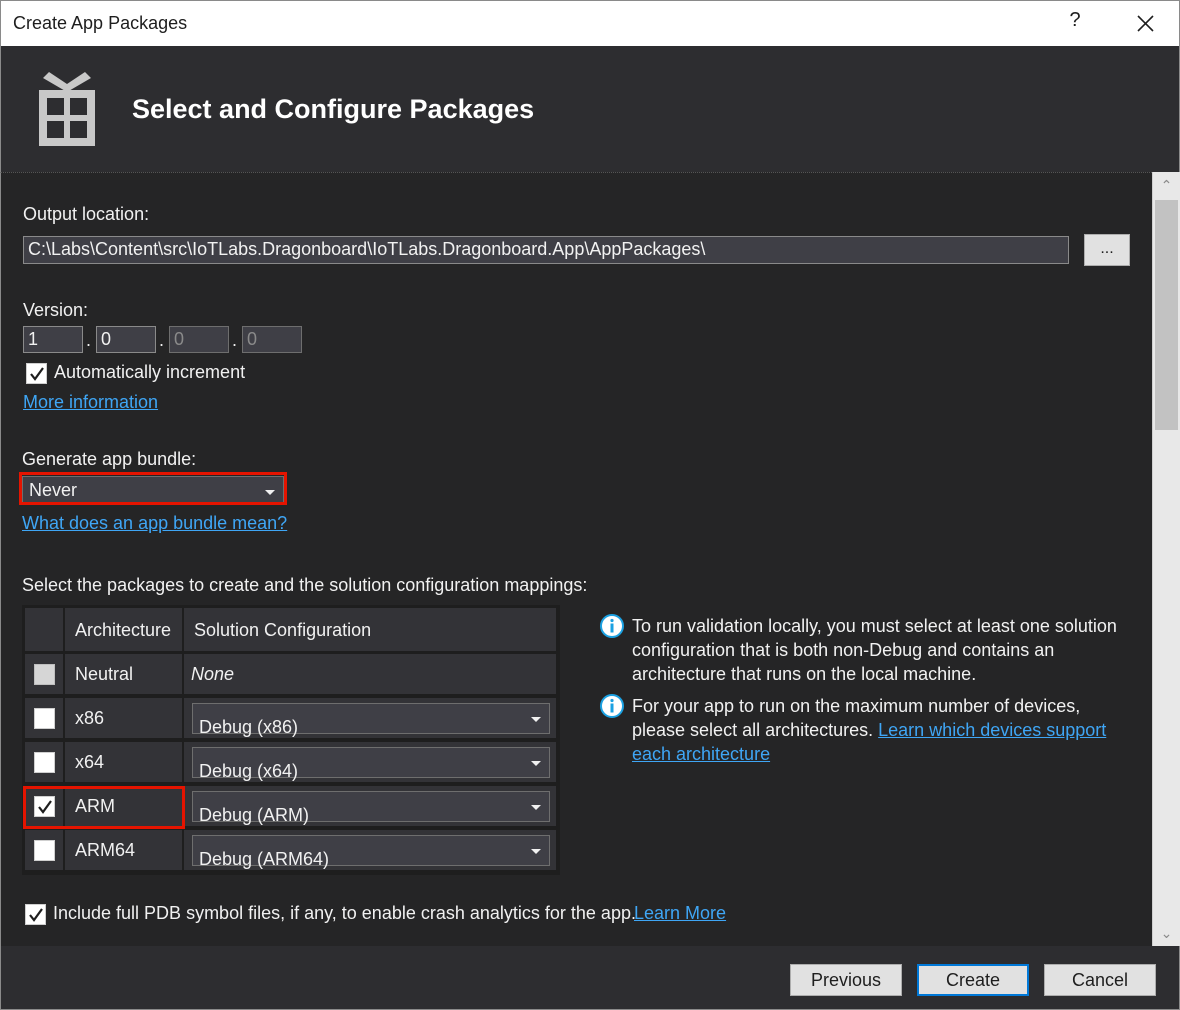  I want to click on package-icon, so click(67, 109).